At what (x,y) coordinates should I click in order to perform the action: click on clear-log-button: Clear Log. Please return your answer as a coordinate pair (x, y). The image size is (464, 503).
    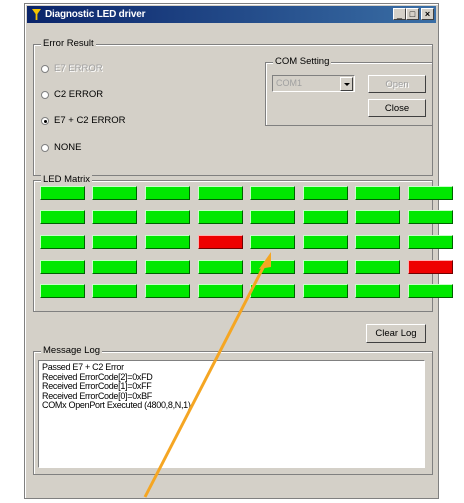
    Looking at the image, I should click on (396, 333).